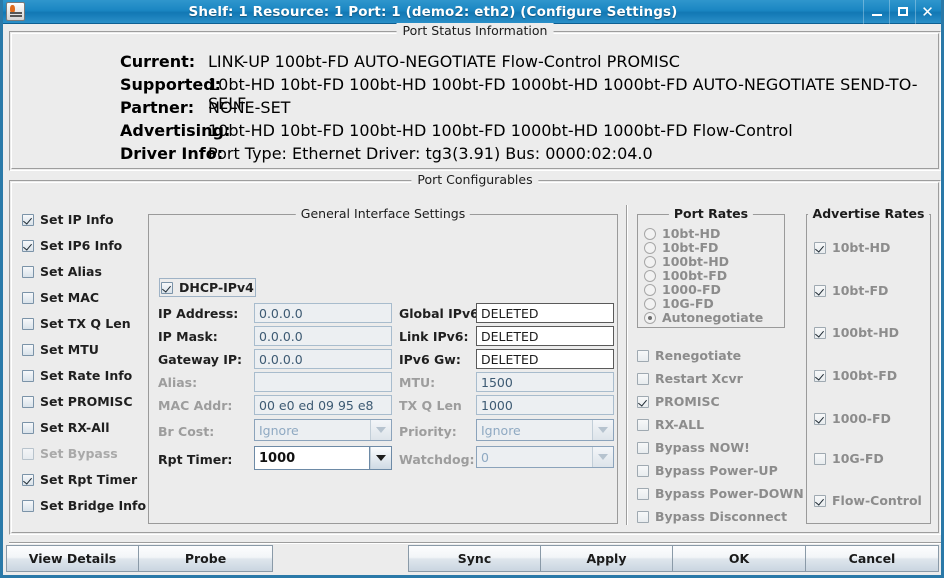  I want to click on checkbox-advertise-10bt-fd: 10bt-FD, so click(851, 290).